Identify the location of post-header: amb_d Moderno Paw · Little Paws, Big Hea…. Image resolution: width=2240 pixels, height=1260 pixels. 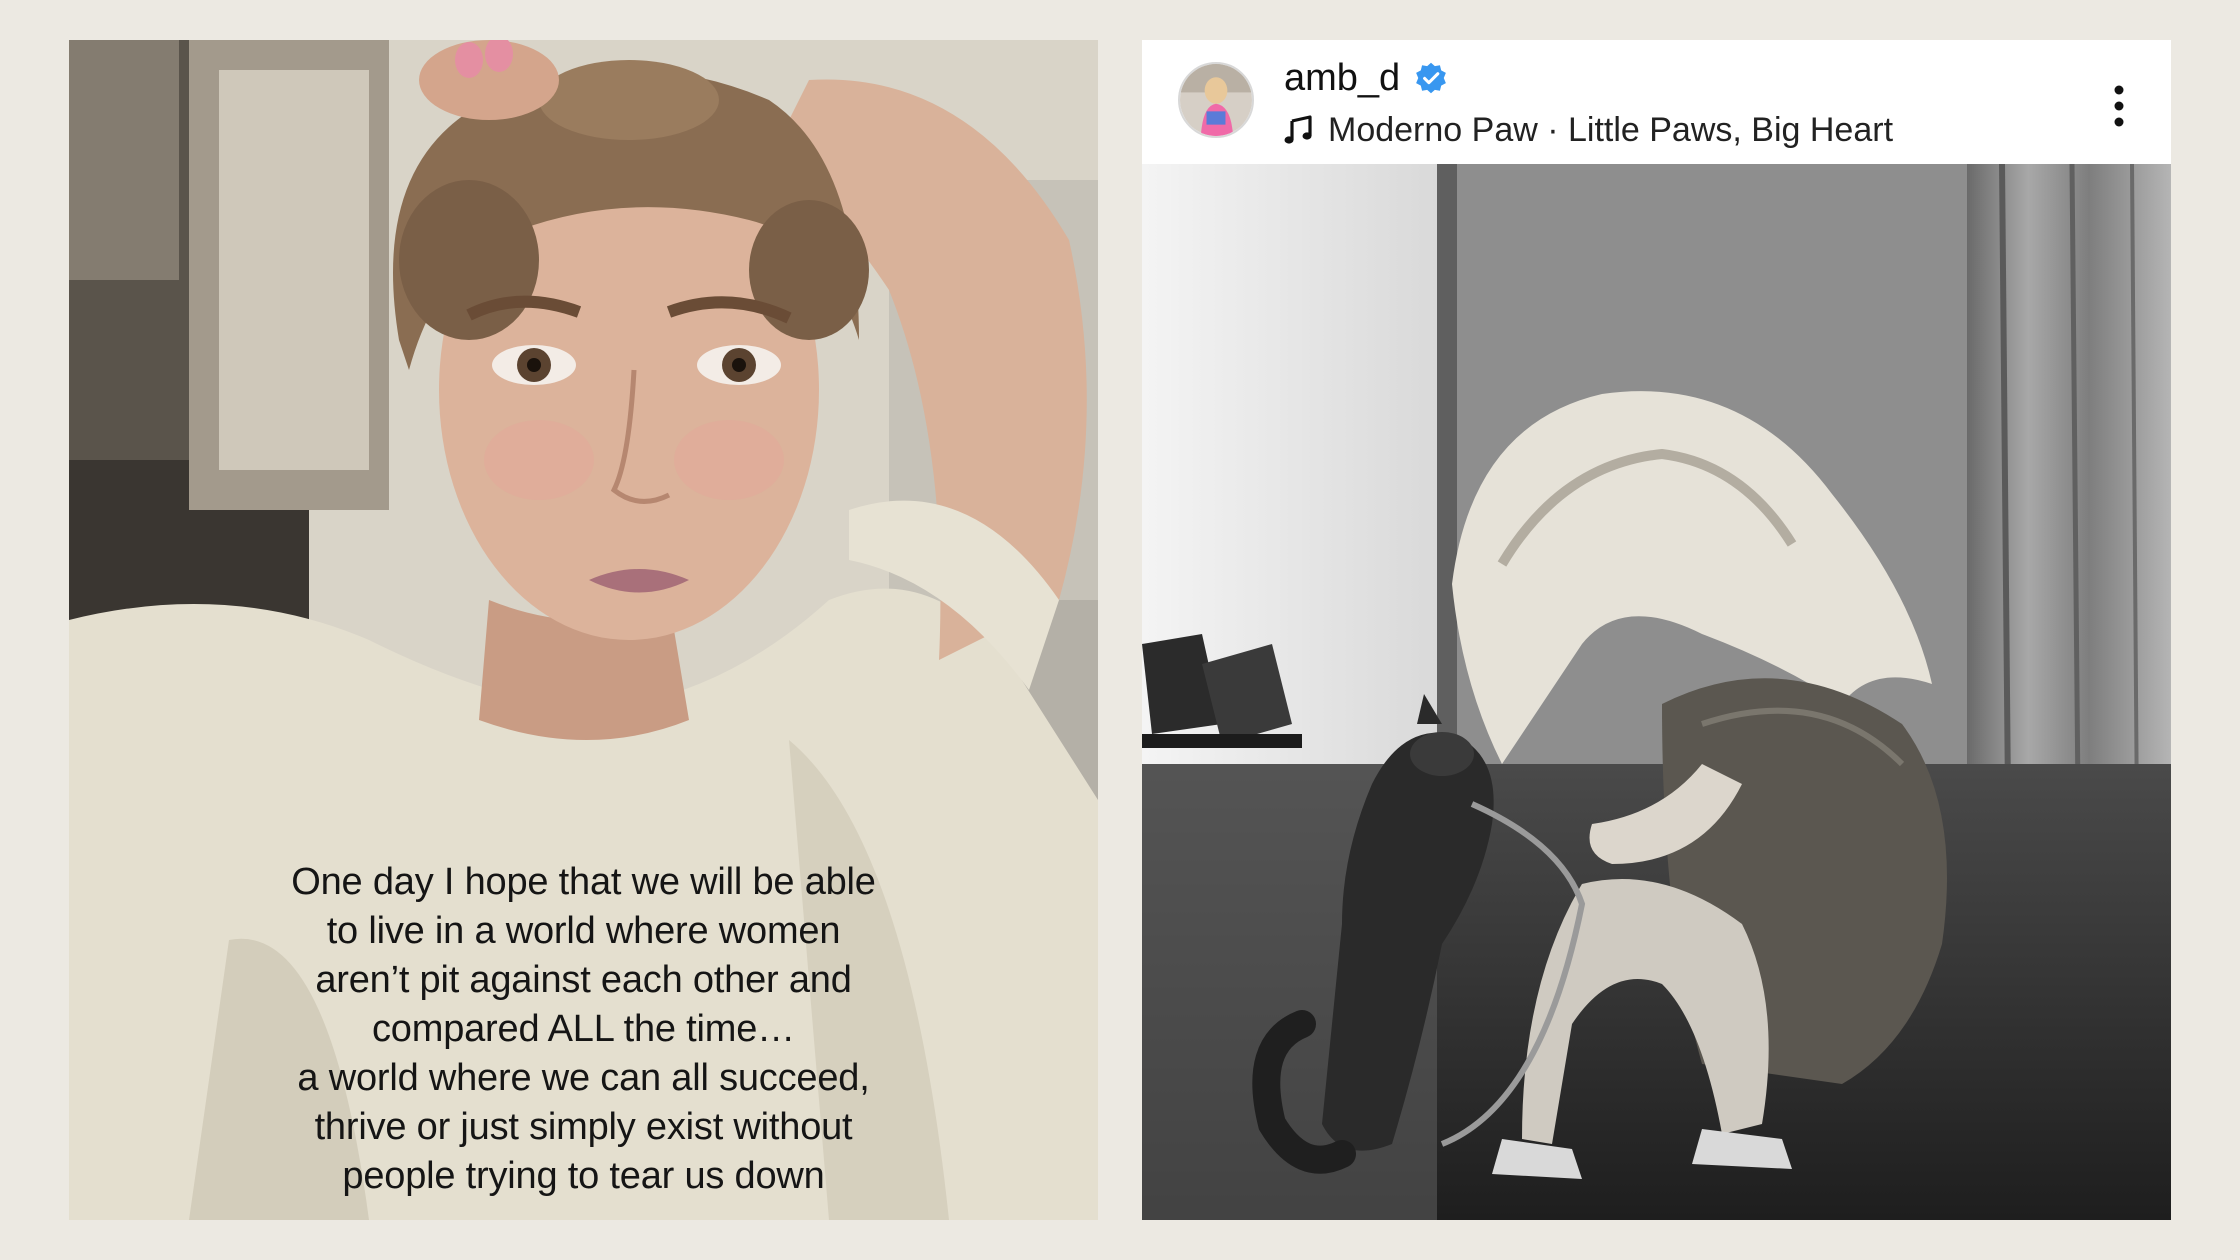
(1656, 102).